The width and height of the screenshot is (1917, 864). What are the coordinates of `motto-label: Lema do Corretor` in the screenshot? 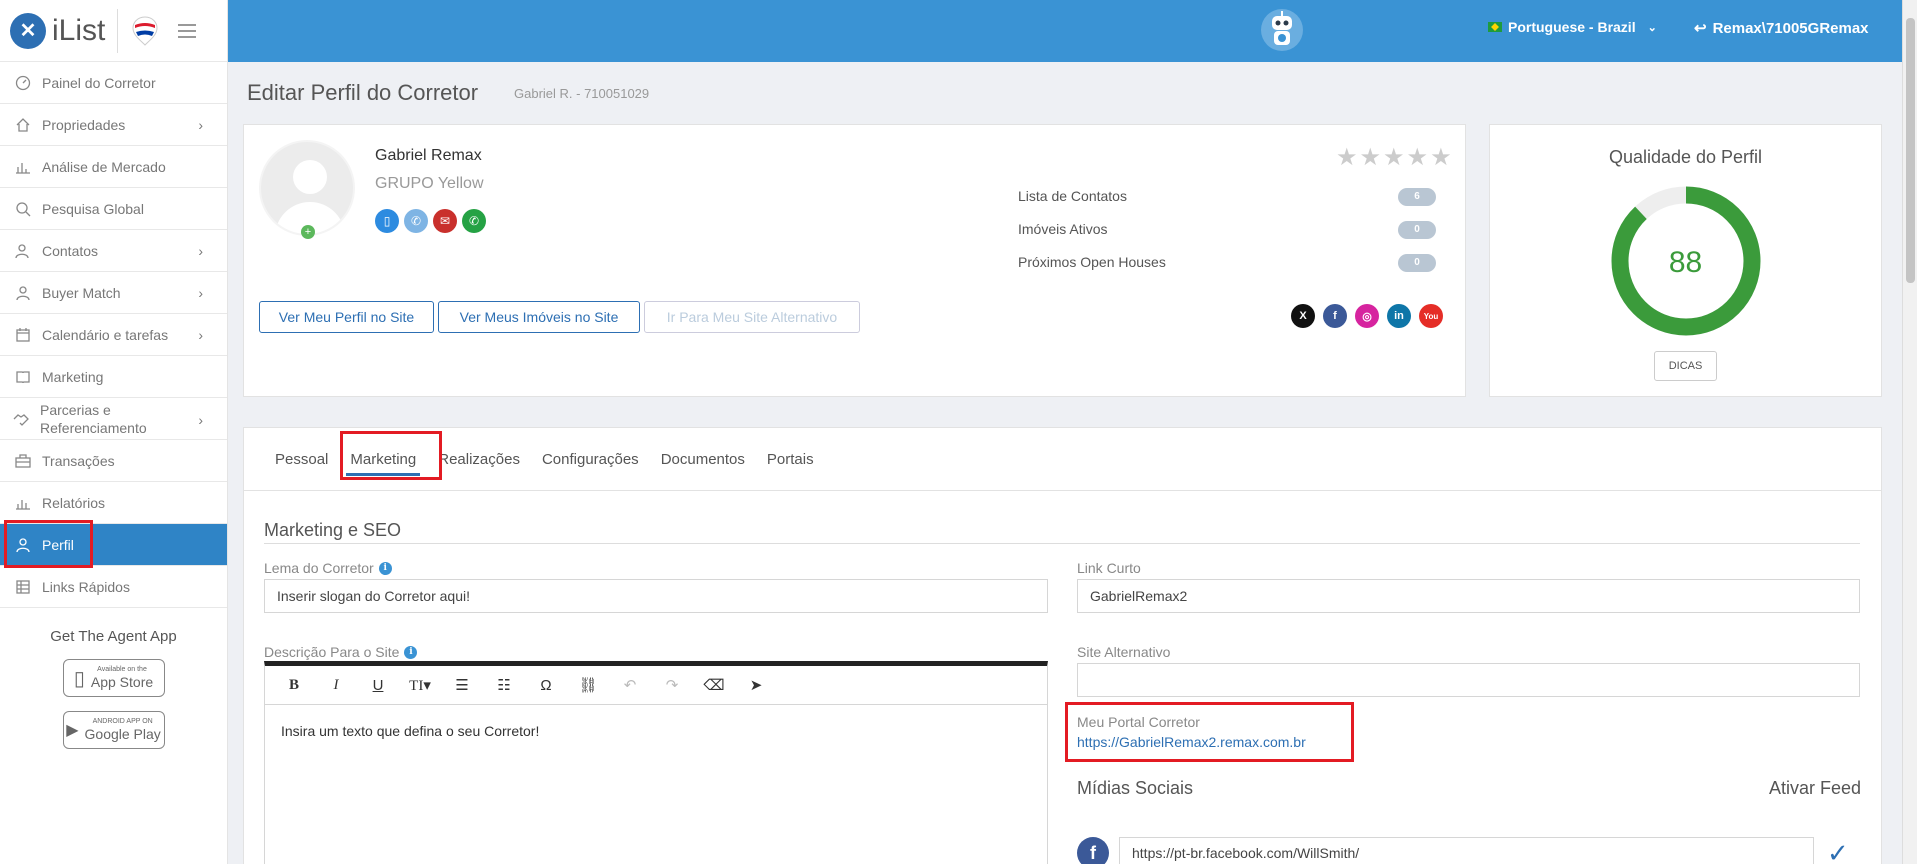 It's located at (319, 568).